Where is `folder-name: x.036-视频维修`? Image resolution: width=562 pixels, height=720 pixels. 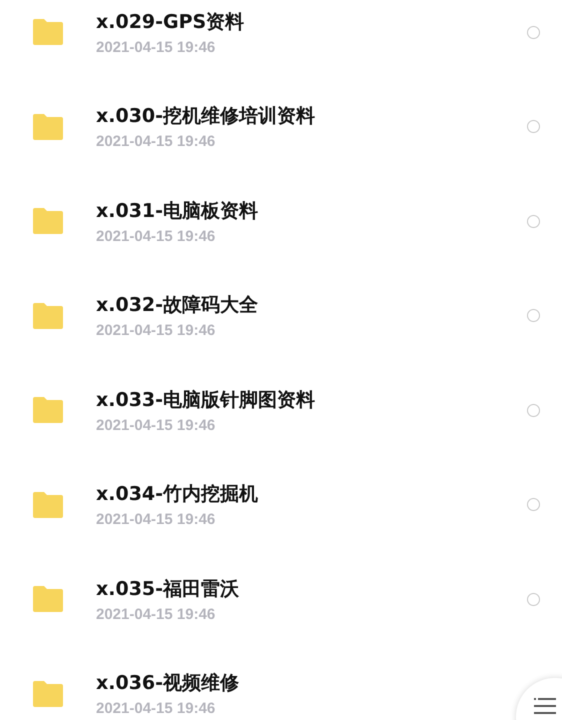
folder-name: x.036-视频维修 is located at coordinates (168, 683).